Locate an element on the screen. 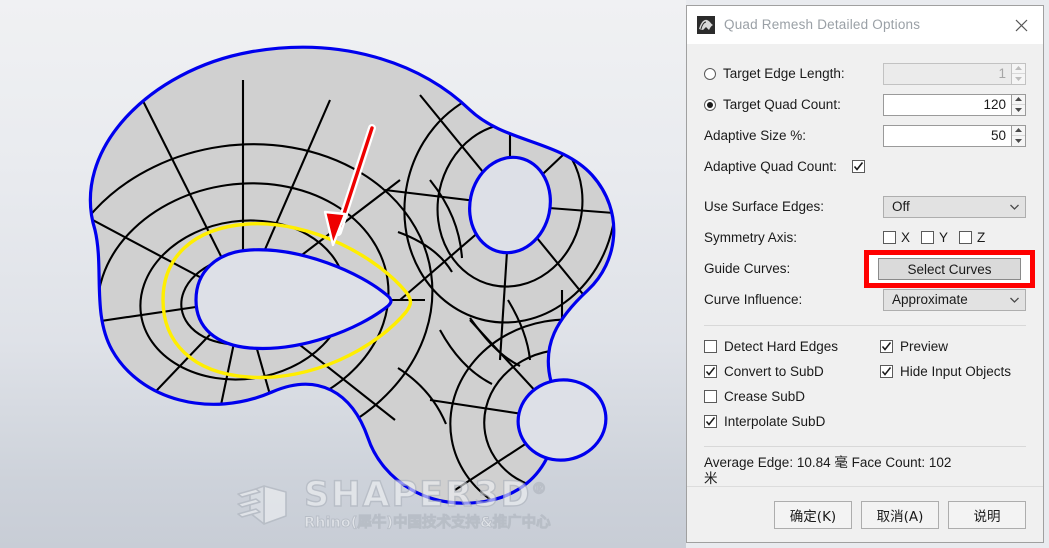 Image resolution: width=1049 pixels, height=548 pixels. label-symmetry-z: Z is located at coordinates (981, 237).